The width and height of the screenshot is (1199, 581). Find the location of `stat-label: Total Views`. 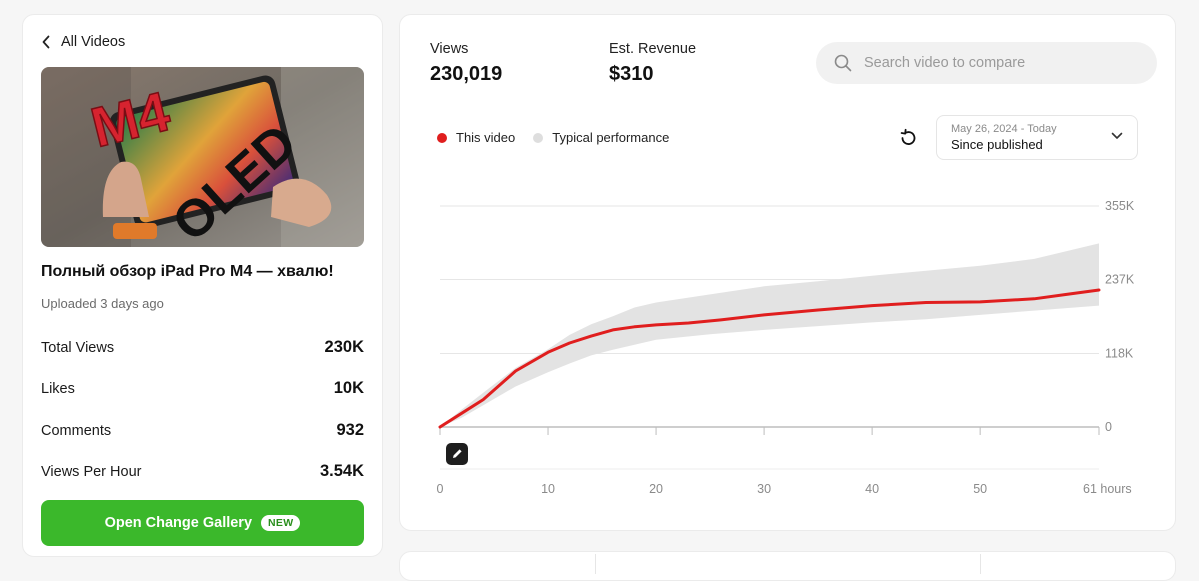

stat-label: Total Views is located at coordinates (78, 347).